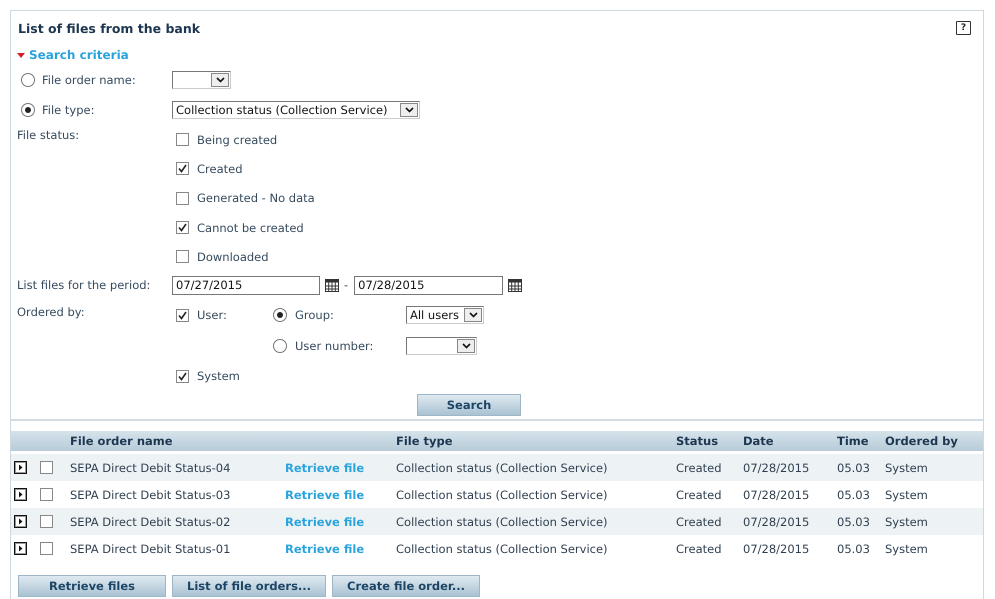 The image size is (995, 599). Describe the element at coordinates (92, 586) in the screenshot. I see `action-button: Retrieve files` at that location.